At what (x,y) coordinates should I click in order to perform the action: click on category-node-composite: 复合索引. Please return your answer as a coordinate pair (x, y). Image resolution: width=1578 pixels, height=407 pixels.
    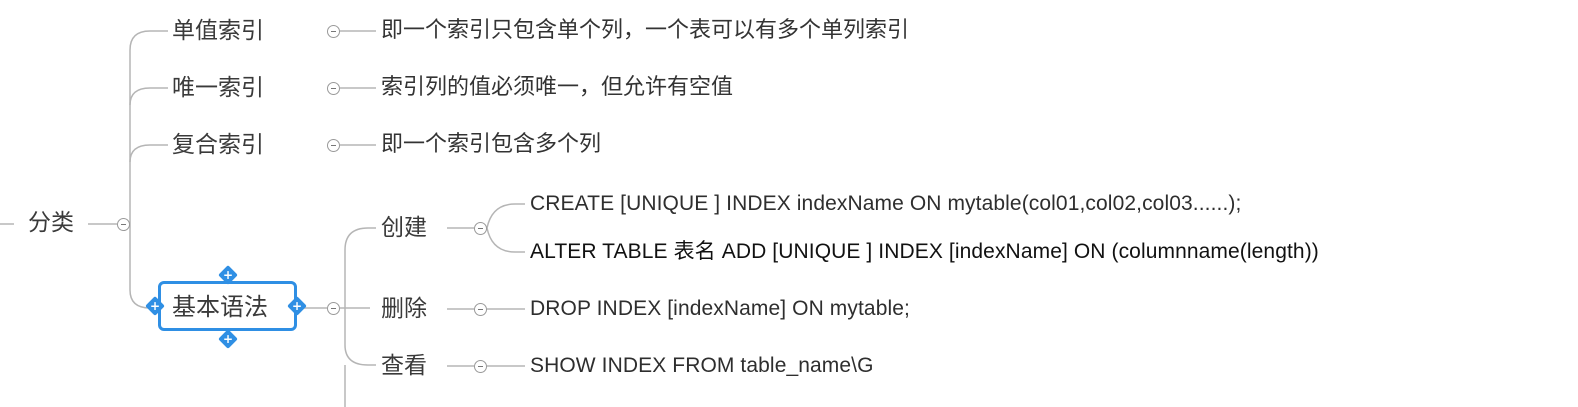
    Looking at the image, I should click on (218, 145).